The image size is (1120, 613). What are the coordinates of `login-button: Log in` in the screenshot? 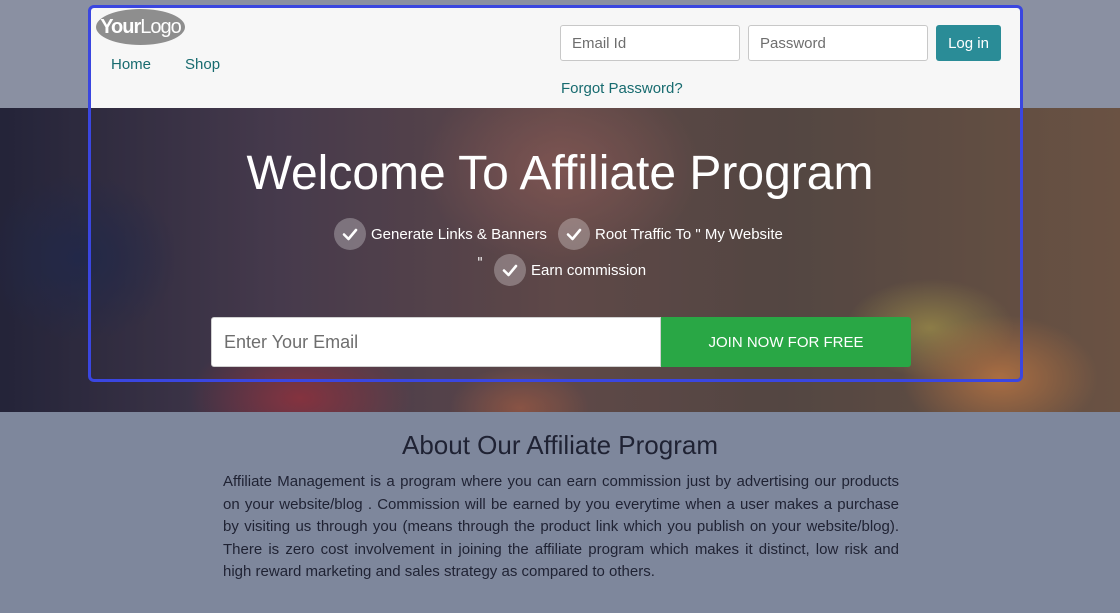 It's located at (968, 43).